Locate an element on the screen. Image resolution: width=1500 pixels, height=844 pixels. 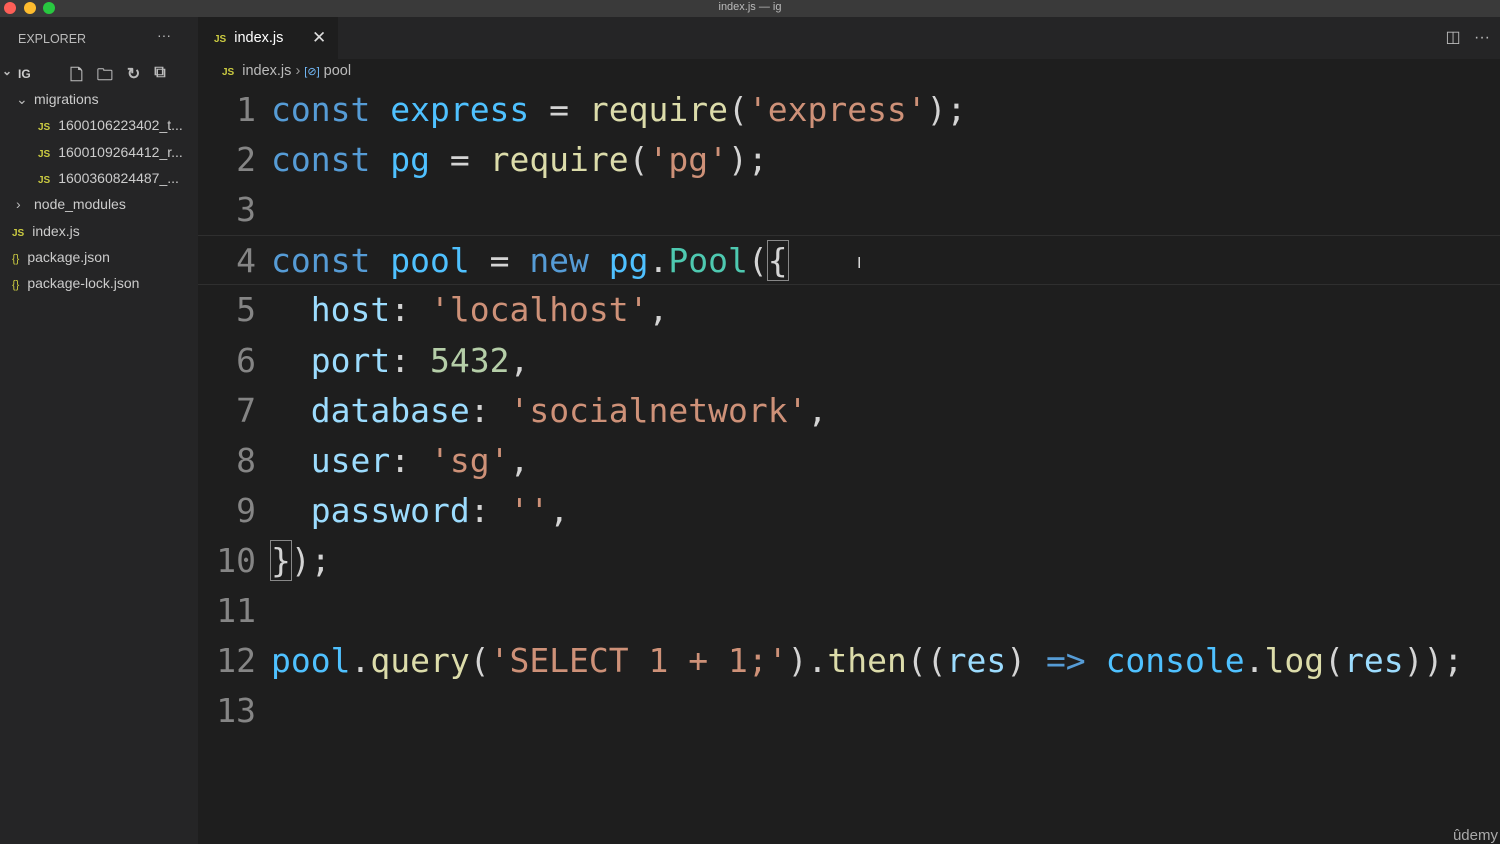
code-token: (( is located at coordinates (926, 661).